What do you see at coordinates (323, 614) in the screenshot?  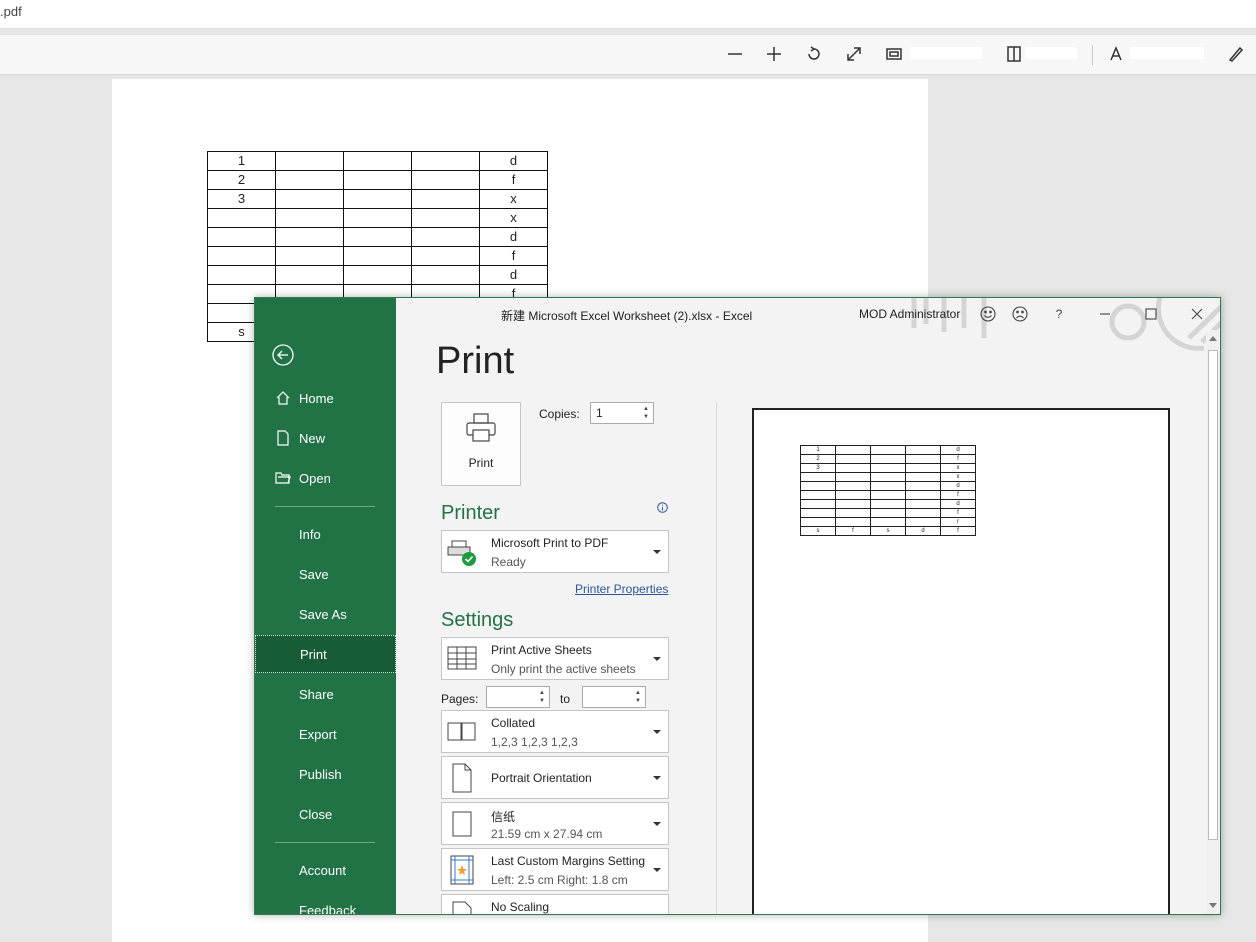 I see `nav-save-as-label: Save As` at bounding box center [323, 614].